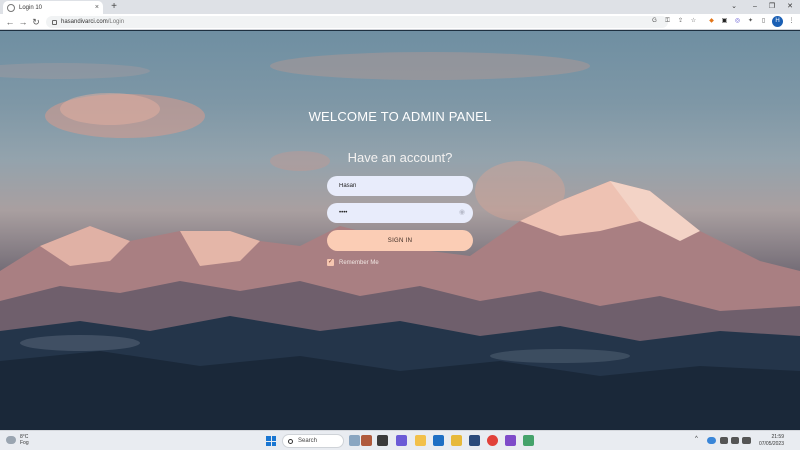  Describe the element at coordinates (746, 440) in the screenshot. I see `battery-icon` at that location.